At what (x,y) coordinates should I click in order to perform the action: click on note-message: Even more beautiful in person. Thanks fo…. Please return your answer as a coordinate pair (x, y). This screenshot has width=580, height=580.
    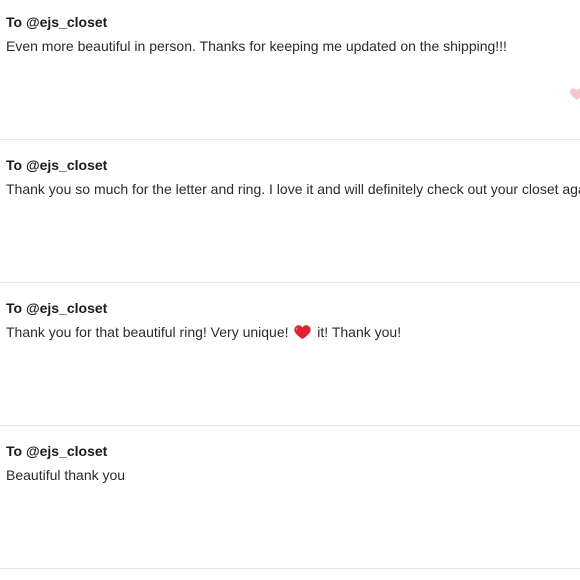
    Looking at the image, I should click on (256, 46).